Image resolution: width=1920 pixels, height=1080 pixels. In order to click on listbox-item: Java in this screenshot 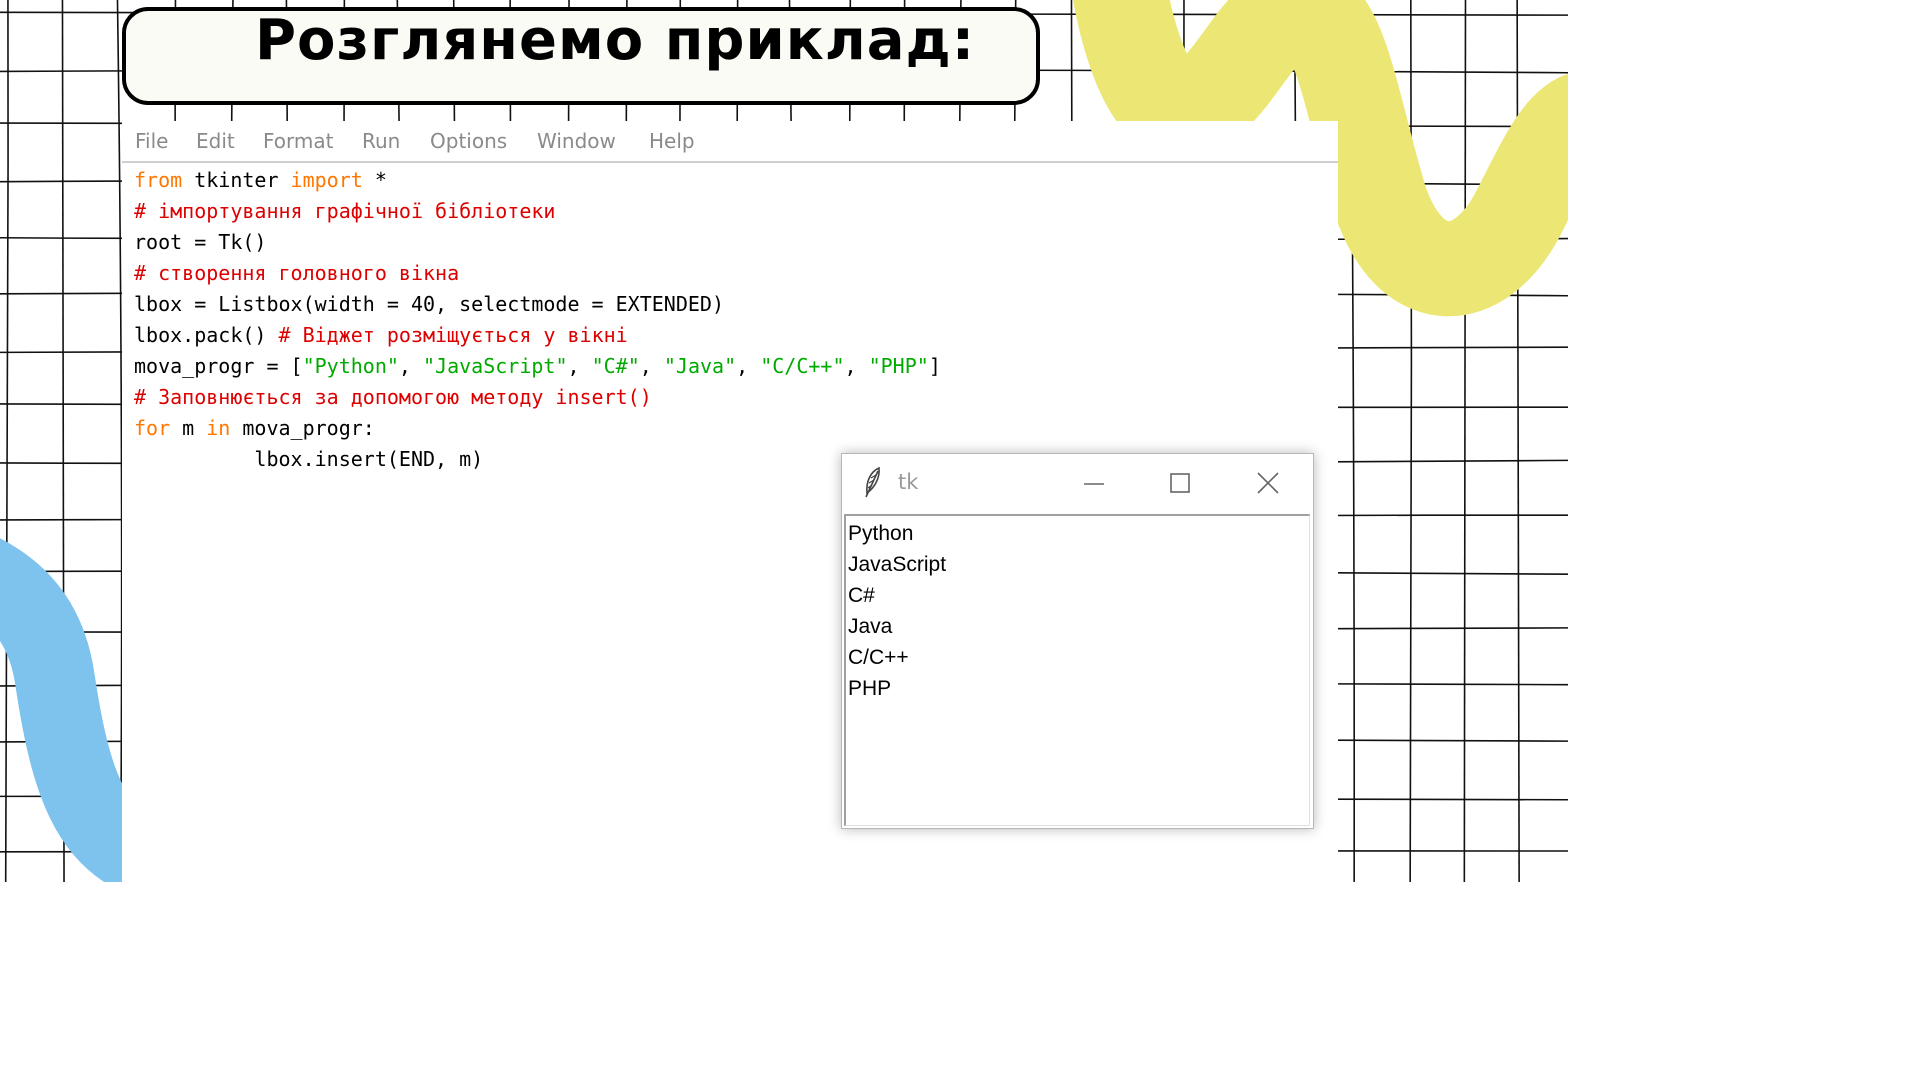, I will do `click(897, 626)`.